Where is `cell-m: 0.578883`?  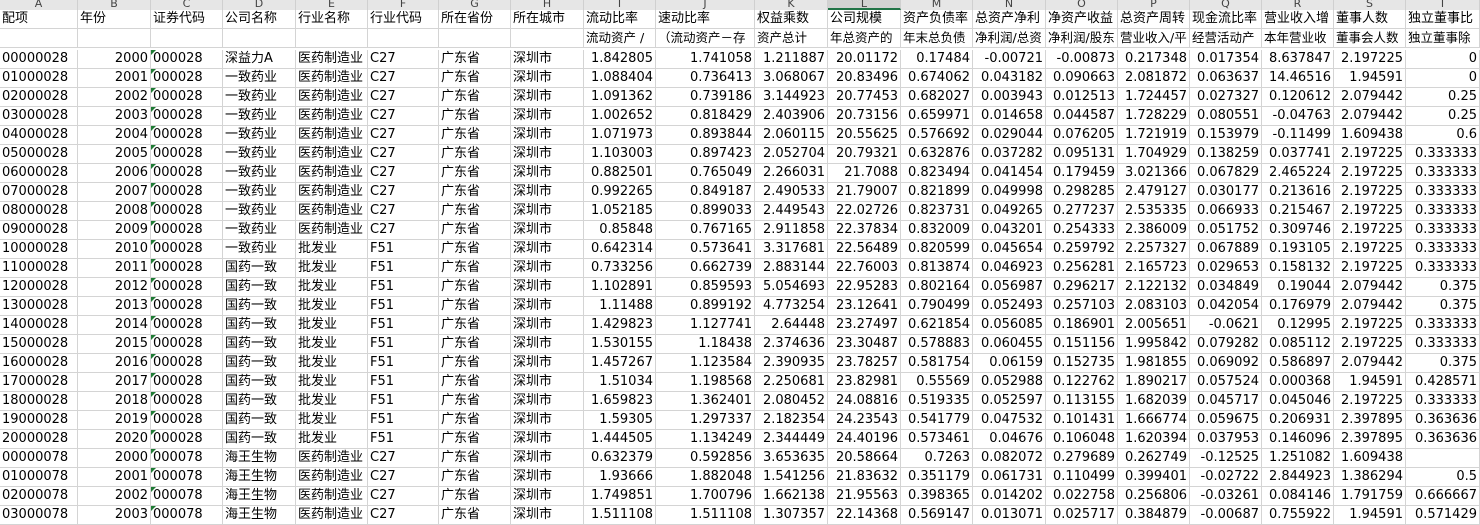
cell-m: 0.578883 is located at coordinates (937, 344).